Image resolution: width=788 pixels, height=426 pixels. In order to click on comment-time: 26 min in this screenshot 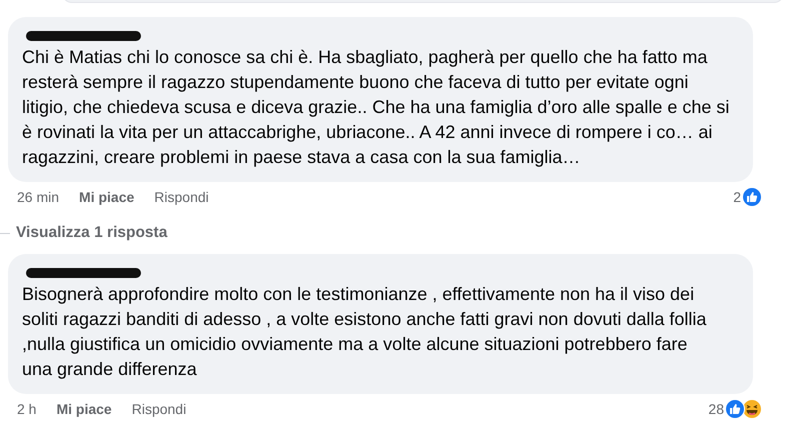, I will do `click(38, 197)`.